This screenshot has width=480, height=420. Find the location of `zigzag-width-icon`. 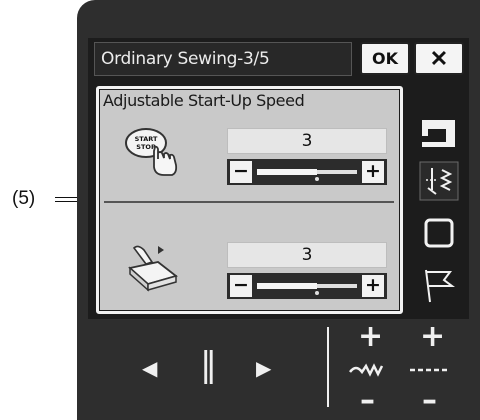

zigzag-width-icon is located at coordinates (366, 370).